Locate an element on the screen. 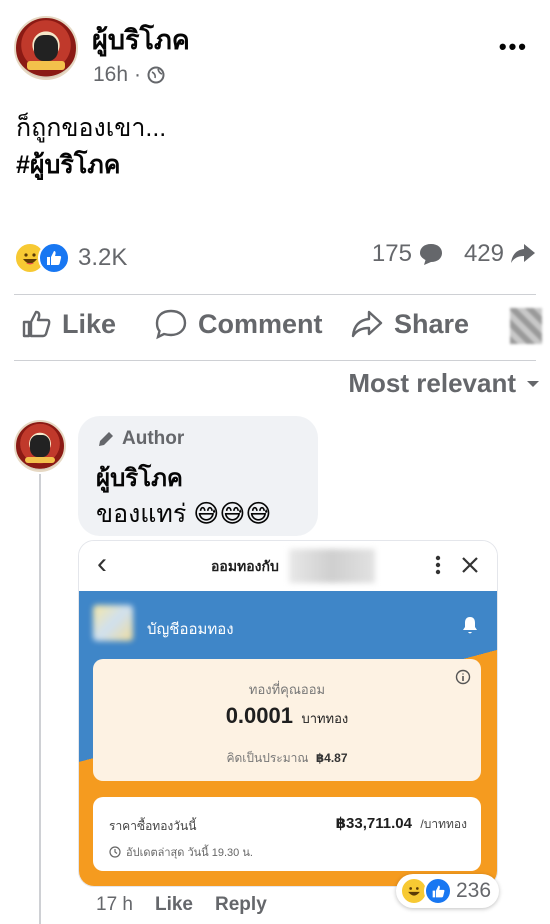 The height and width of the screenshot is (924, 550). thread-line is located at coordinates (40, 699).